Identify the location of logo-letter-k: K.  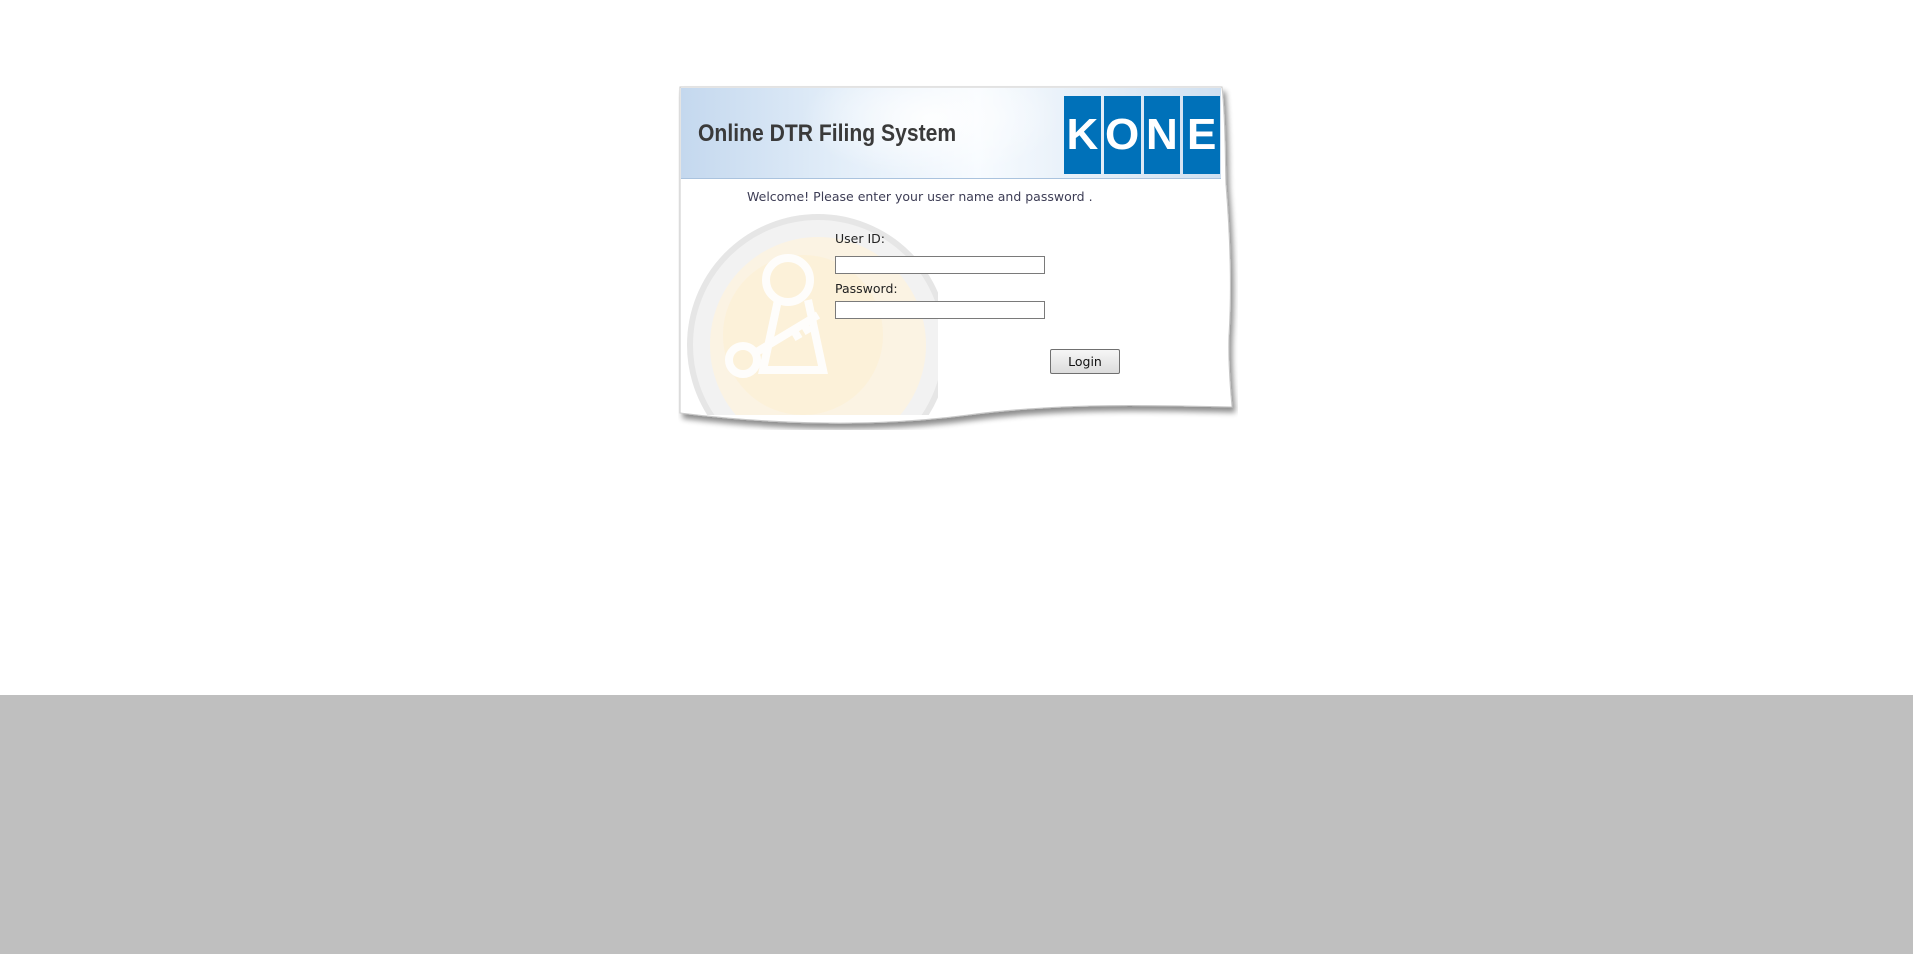
(1082, 135).